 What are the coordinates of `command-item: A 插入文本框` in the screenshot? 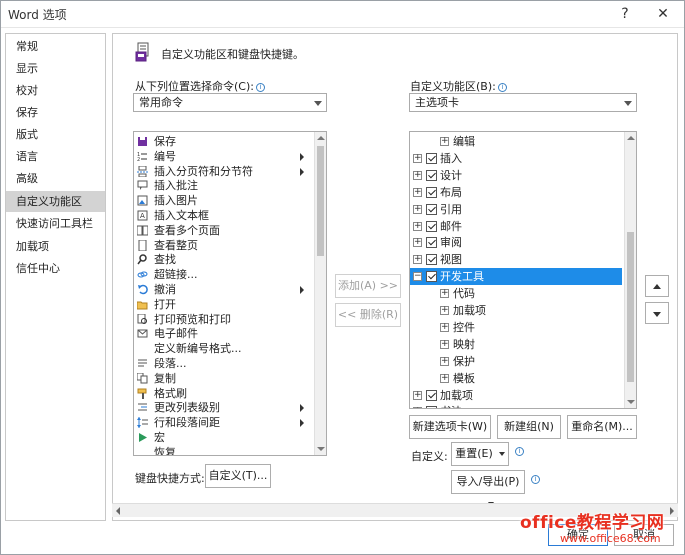 It's located at (224, 215).